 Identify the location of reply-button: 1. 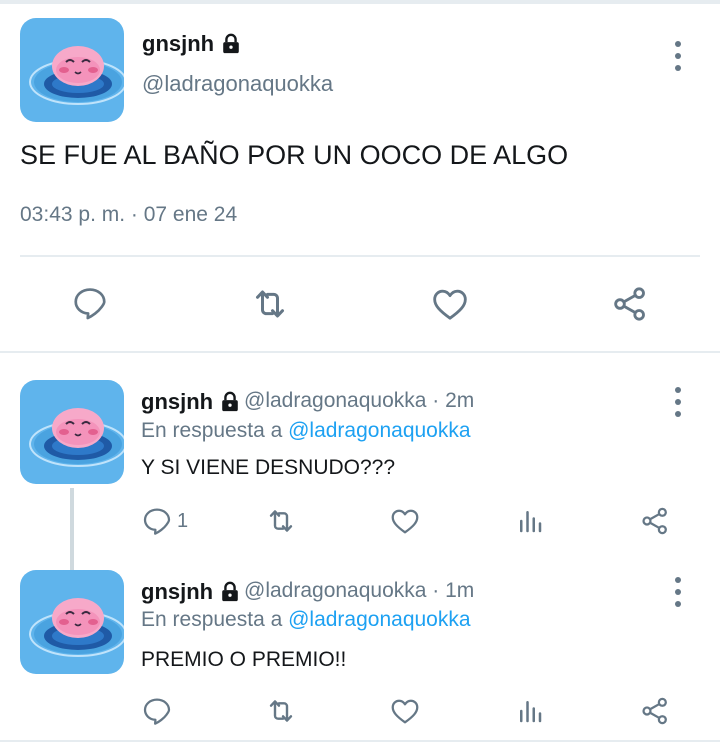
(164, 521).